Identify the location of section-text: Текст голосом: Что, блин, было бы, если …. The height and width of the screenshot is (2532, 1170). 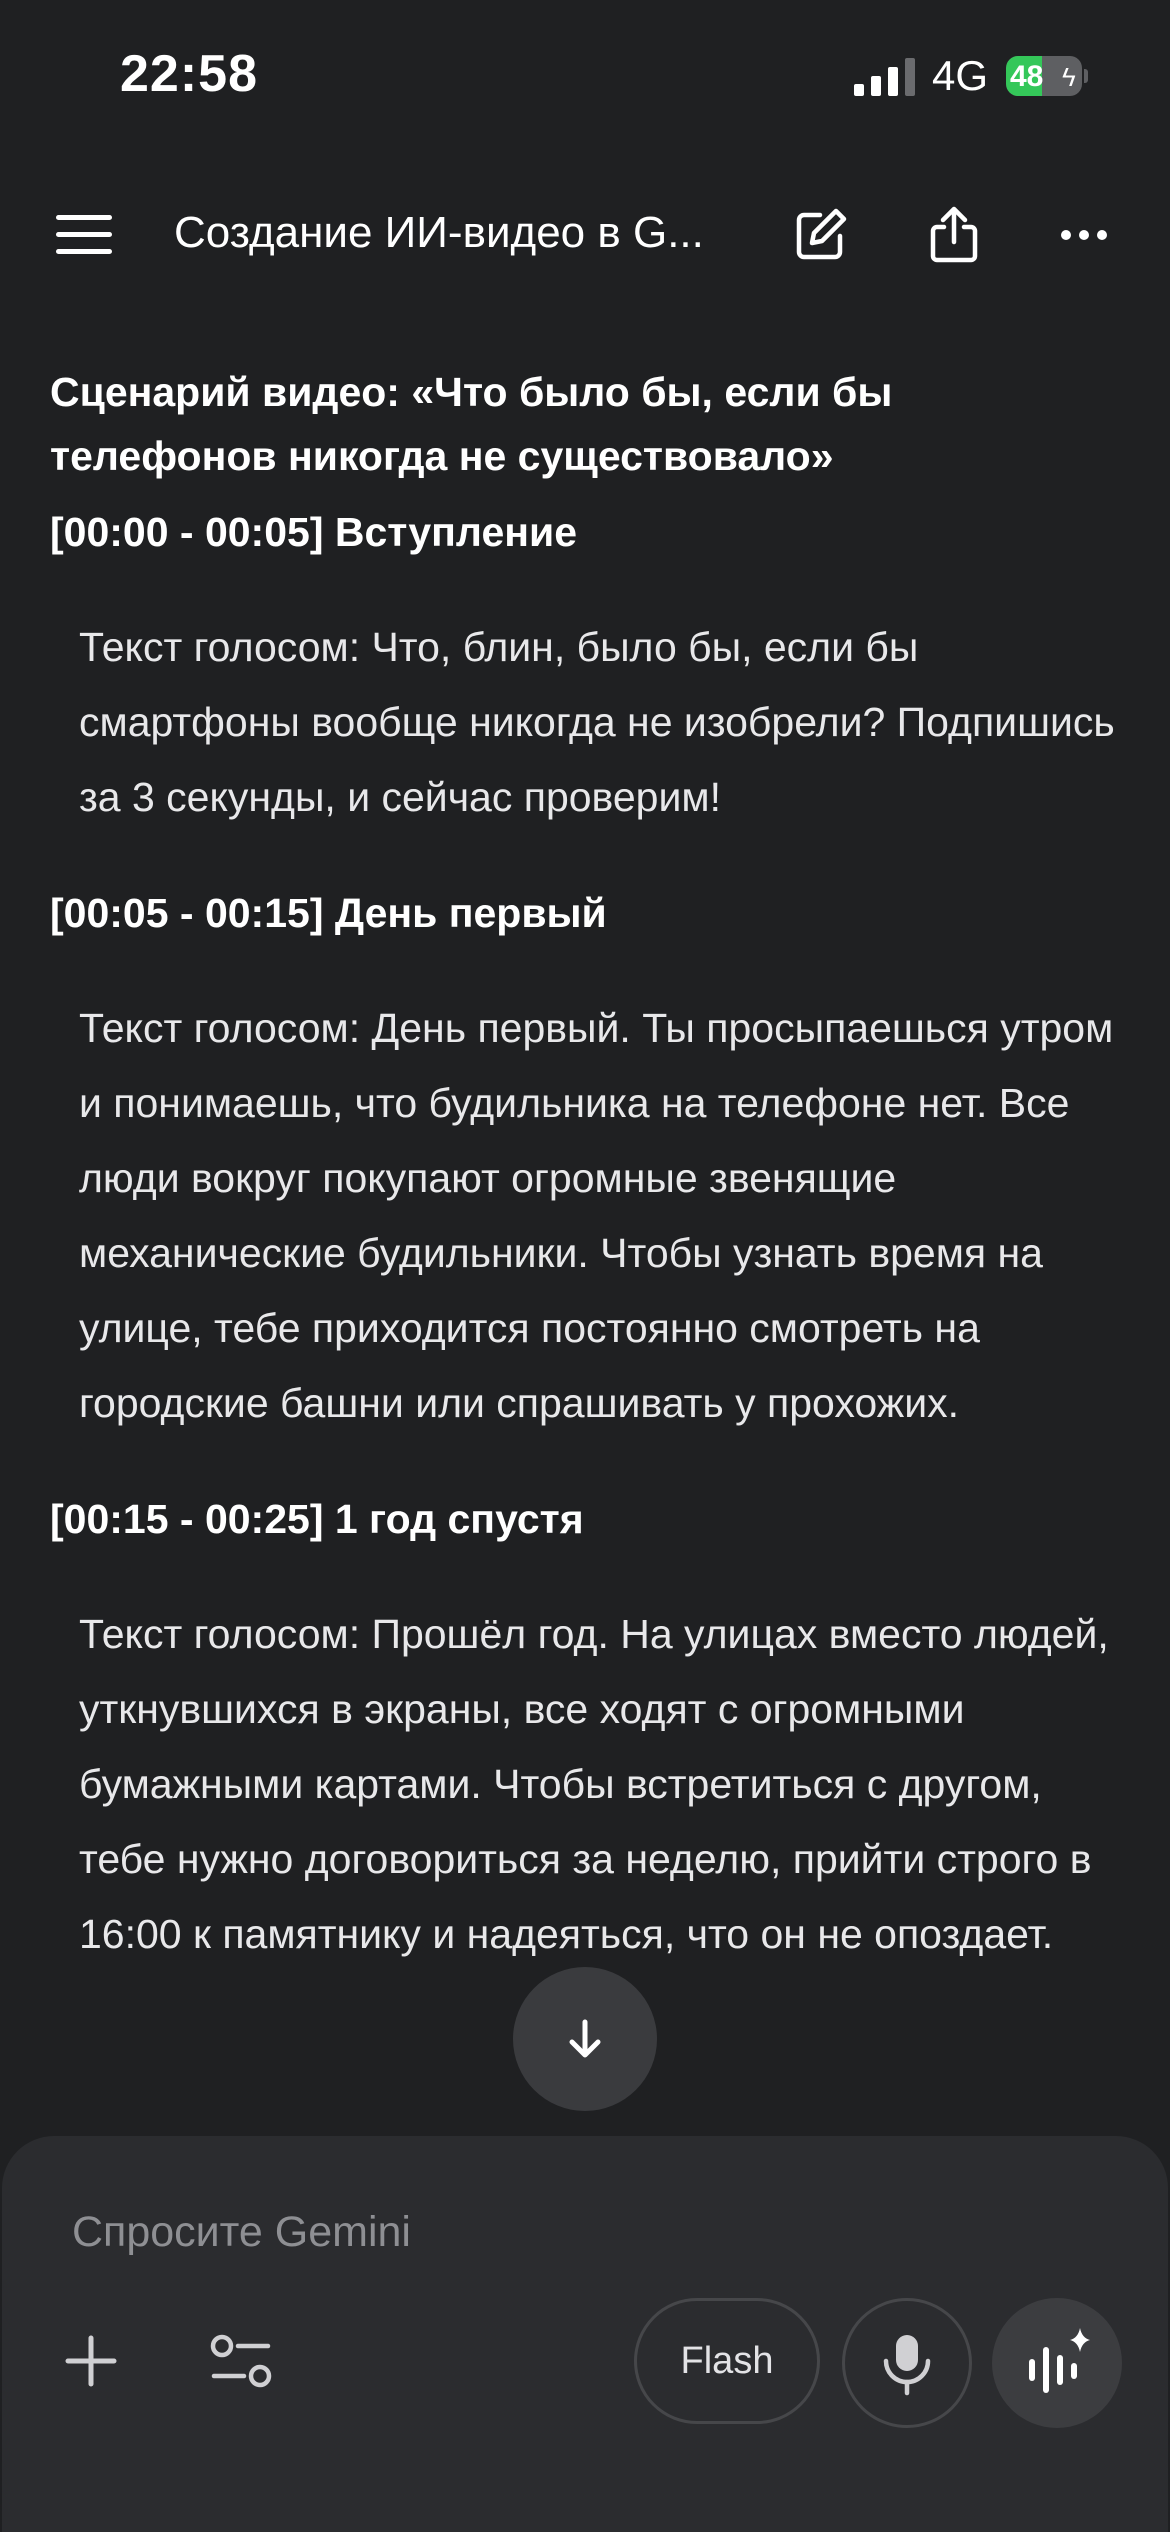
(597, 722).